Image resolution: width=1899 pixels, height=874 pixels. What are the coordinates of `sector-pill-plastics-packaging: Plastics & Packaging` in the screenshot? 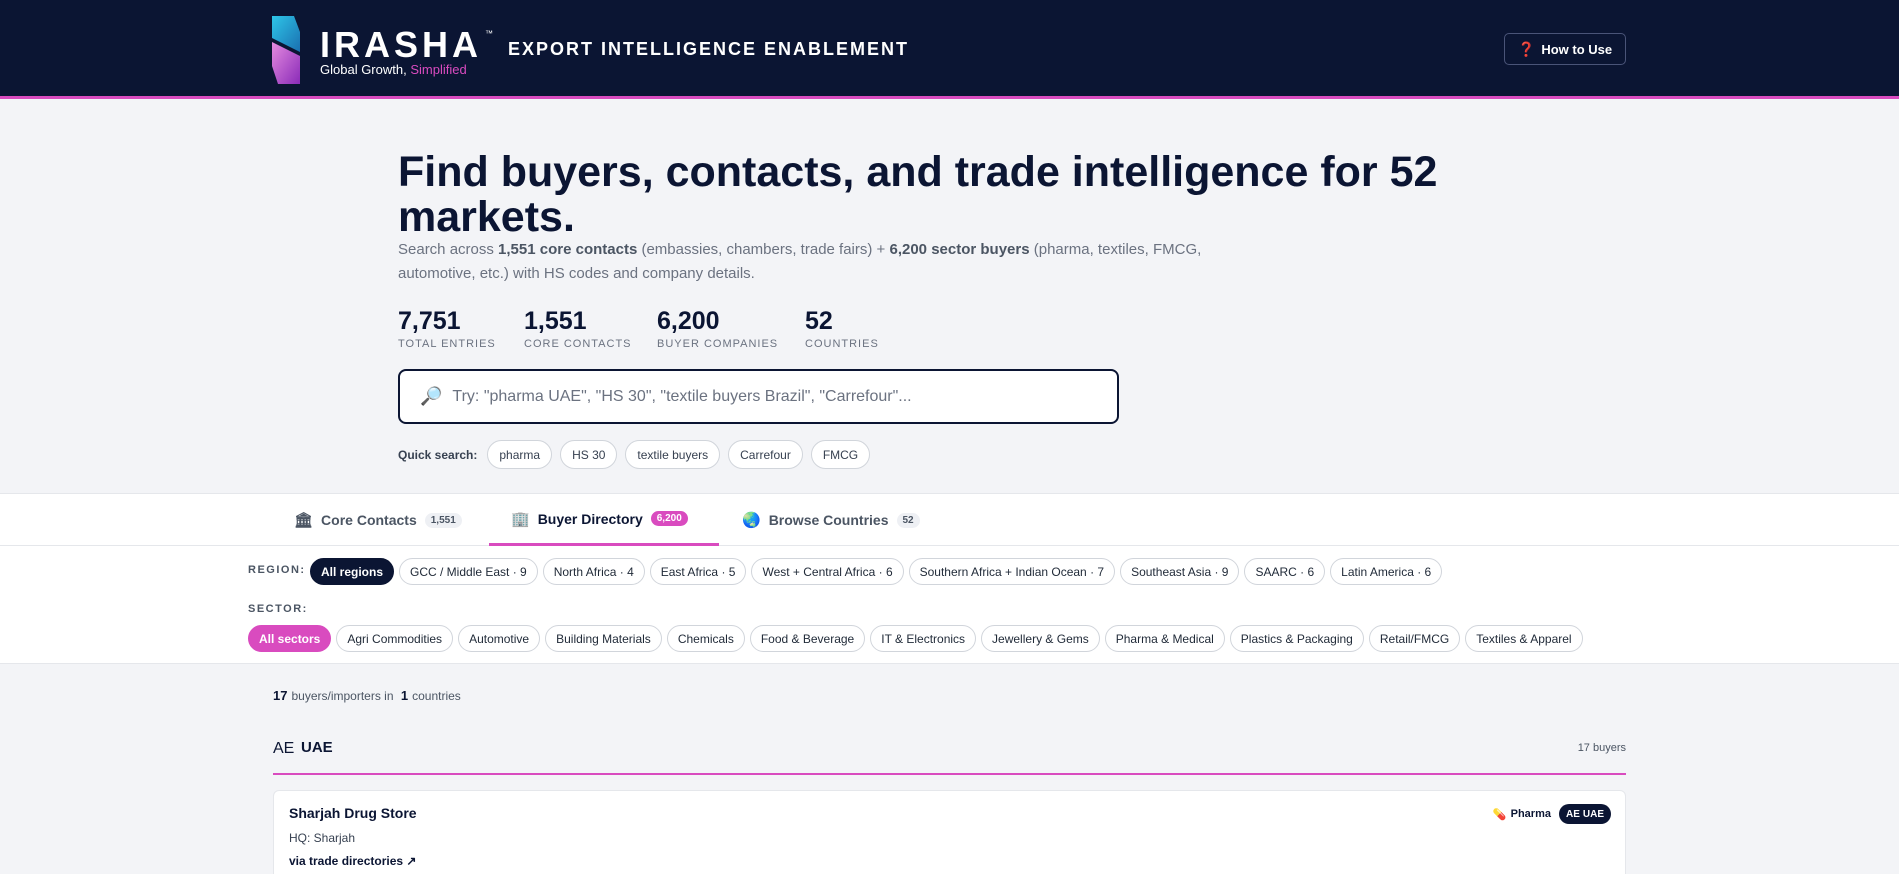 It's located at (1296, 638).